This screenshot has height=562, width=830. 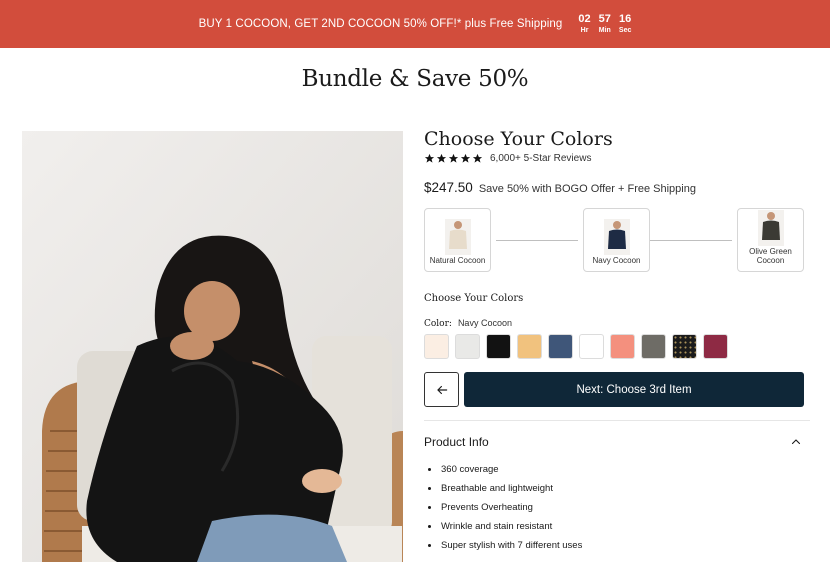 What do you see at coordinates (560, 346) in the screenshot?
I see `swatch-navy` at bounding box center [560, 346].